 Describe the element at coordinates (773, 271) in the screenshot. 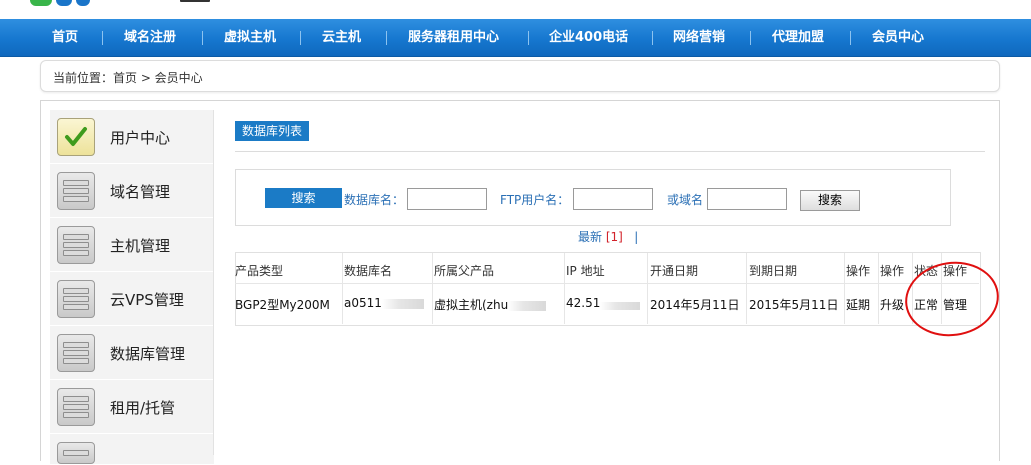

I see `table-header-expire-date: 到期日期` at that location.